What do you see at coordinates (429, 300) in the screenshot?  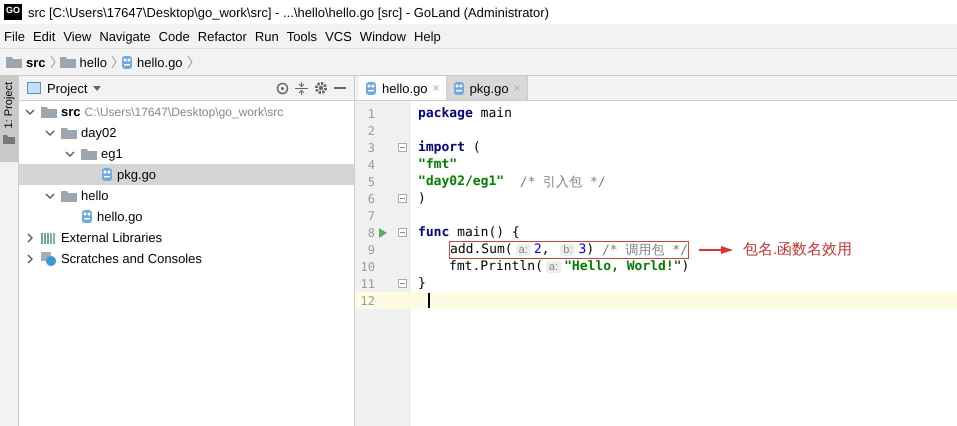 I see `text-cursor` at bounding box center [429, 300].